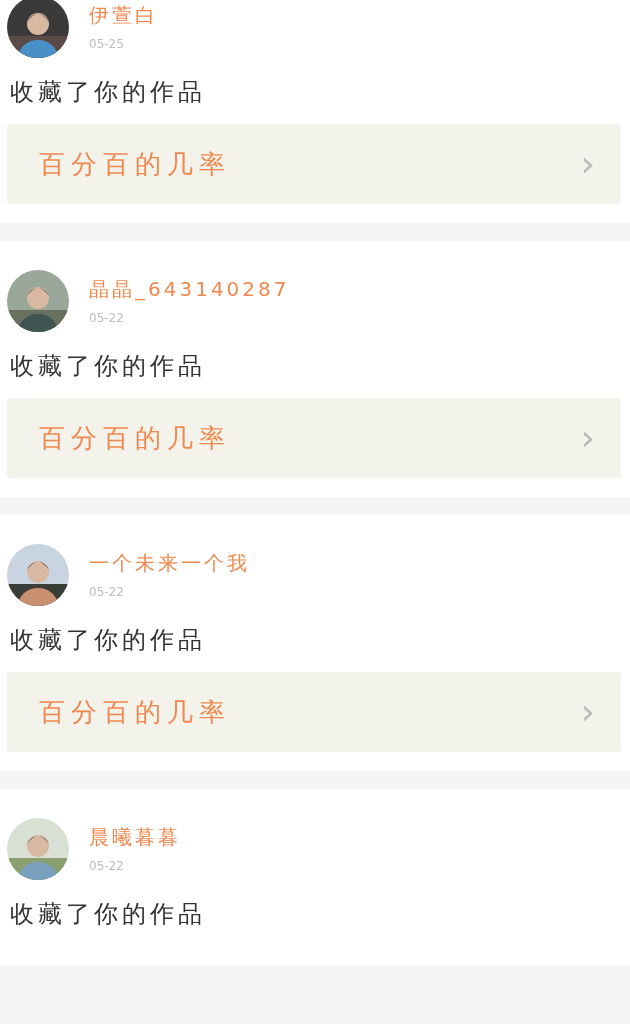  What do you see at coordinates (107, 44) in the screenshot?
I see `date: 05-25` at bounding box center [107, 44].